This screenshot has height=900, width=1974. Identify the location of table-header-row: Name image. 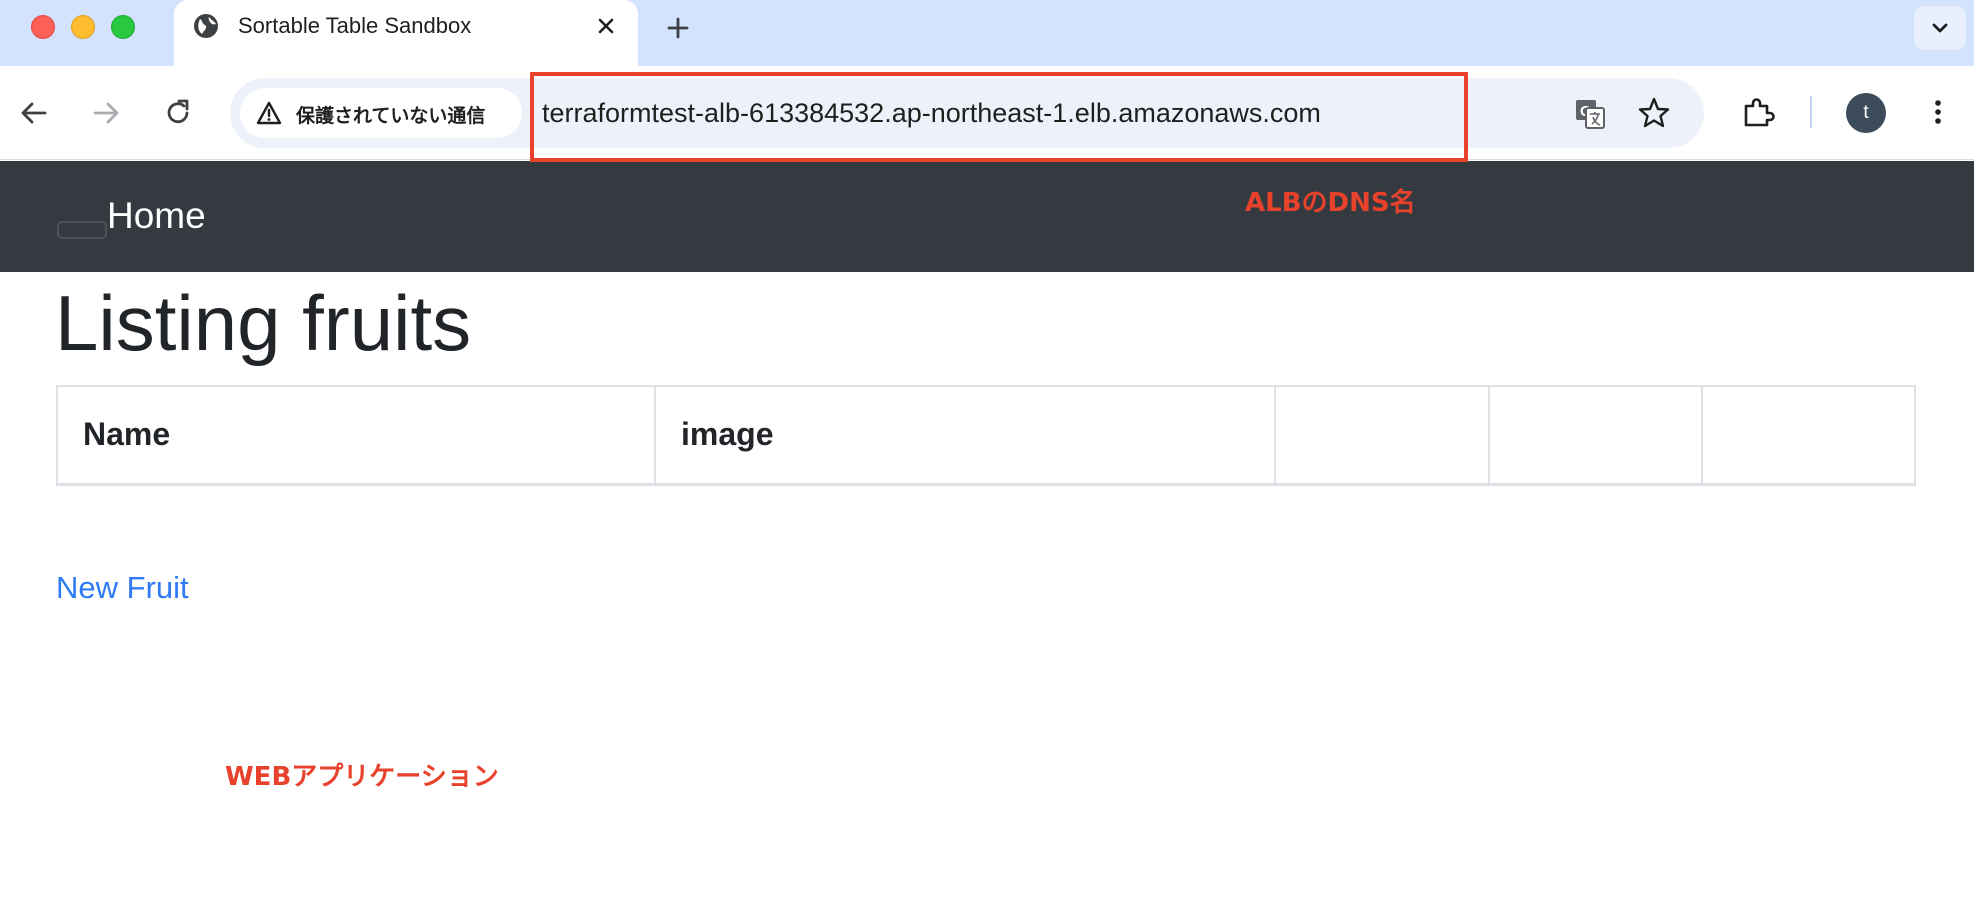
(986, 435).